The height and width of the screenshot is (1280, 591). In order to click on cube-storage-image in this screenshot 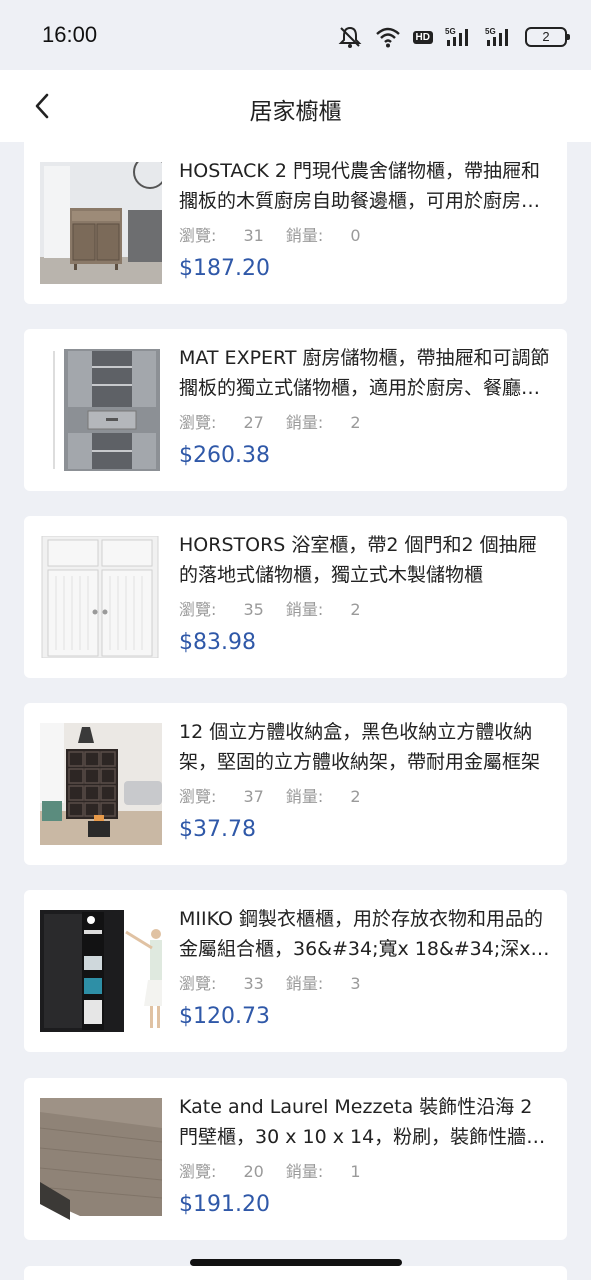, I will do `click(101, 784)`.